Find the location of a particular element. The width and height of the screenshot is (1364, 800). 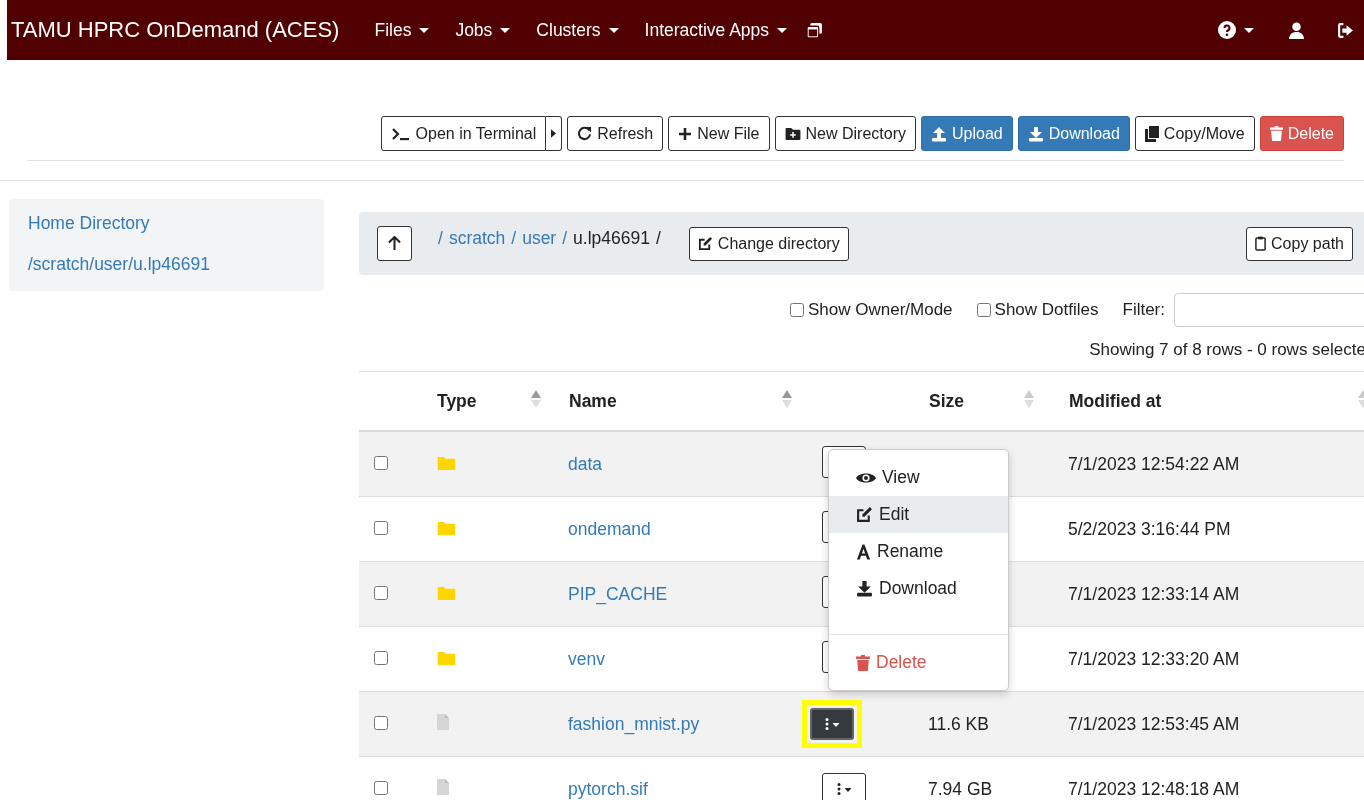

file-name-link: pytorch.sif is located at coordinates (608, 788).